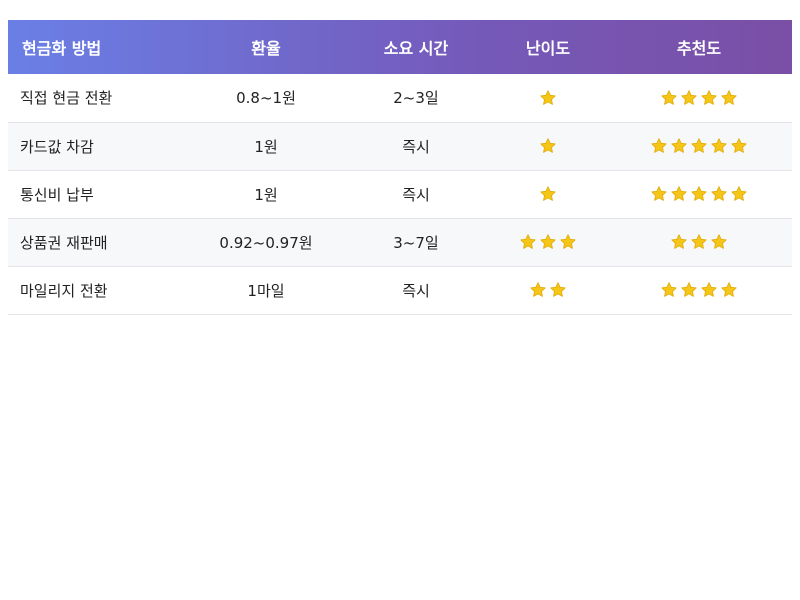  I want to click on cell-method: 통신비 납부, so click(57, 194).